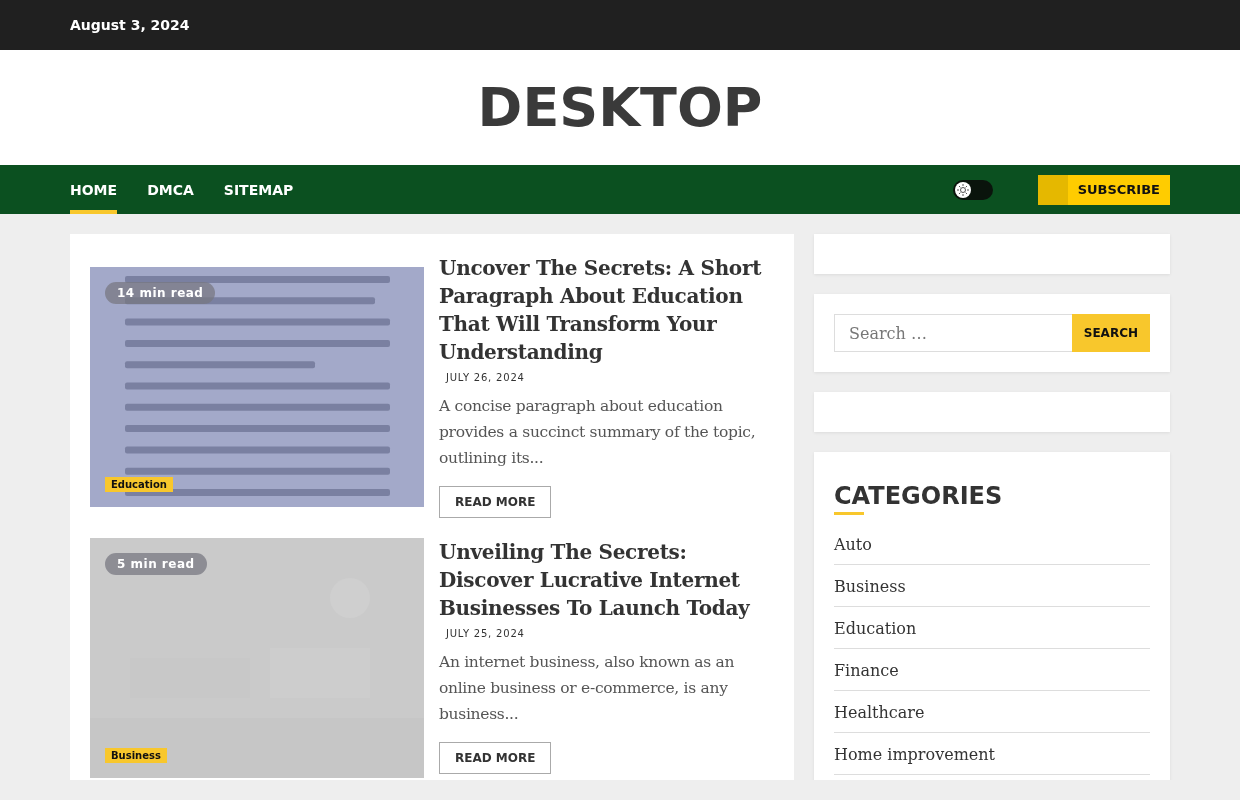 Image resolution: width=1240 pixels, height=800 pixels. Describe the element at coordinates (992, 712) in the screenshot. I see `category-link: Healthcare` at that location.